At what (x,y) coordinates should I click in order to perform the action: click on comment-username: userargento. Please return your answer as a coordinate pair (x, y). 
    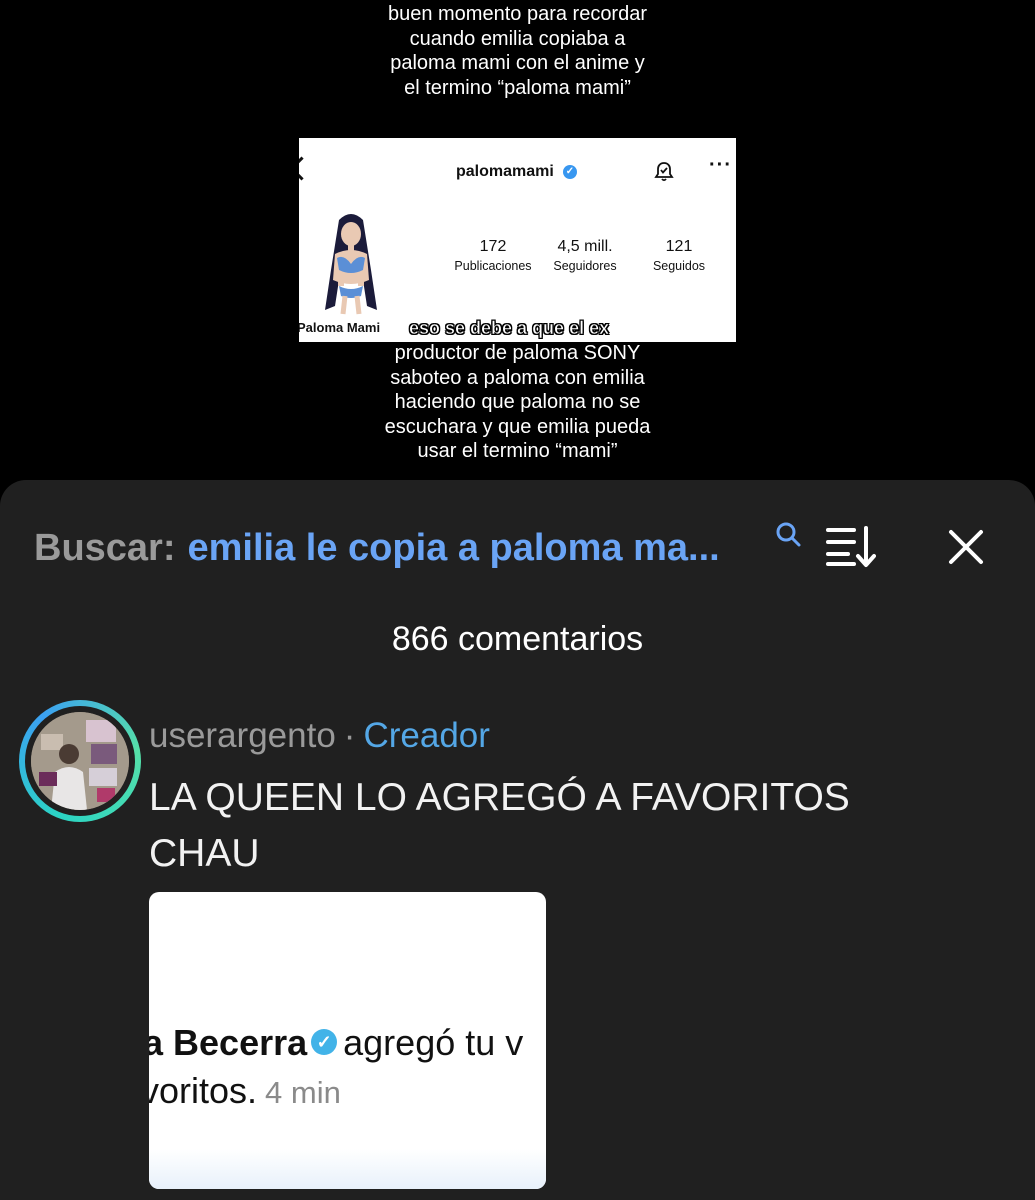
    Looking at the image, I should click on (242, 735).